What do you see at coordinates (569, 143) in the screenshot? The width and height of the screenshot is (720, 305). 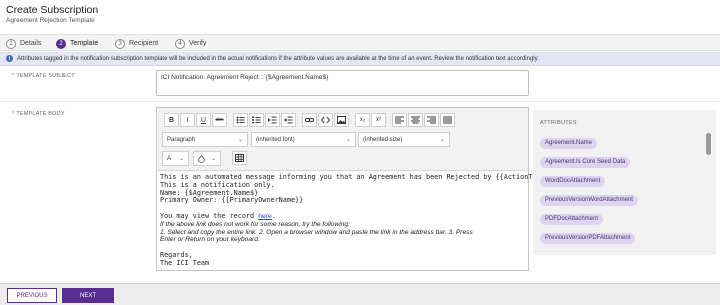 I see `attribute-chip: Agreement.Name` at bounding box center [569, 143].